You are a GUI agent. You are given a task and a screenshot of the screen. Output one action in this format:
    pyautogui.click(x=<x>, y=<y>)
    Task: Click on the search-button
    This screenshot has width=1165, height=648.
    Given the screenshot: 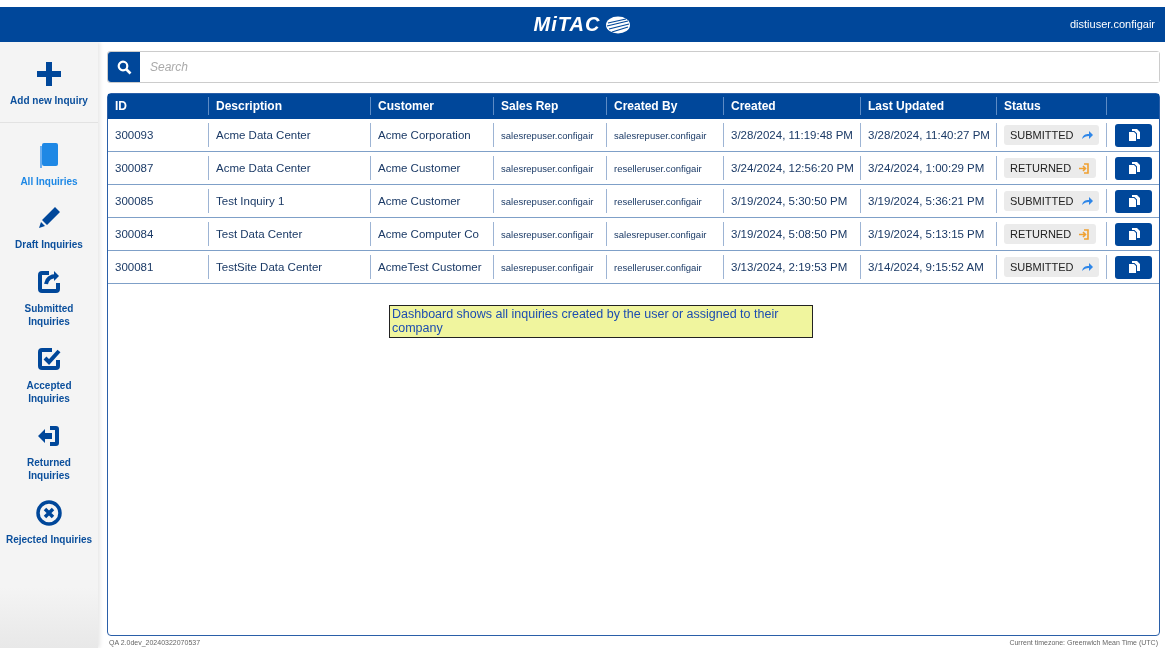 What is the action you would take?
    pyautogui.click(x=124, y=67)
    